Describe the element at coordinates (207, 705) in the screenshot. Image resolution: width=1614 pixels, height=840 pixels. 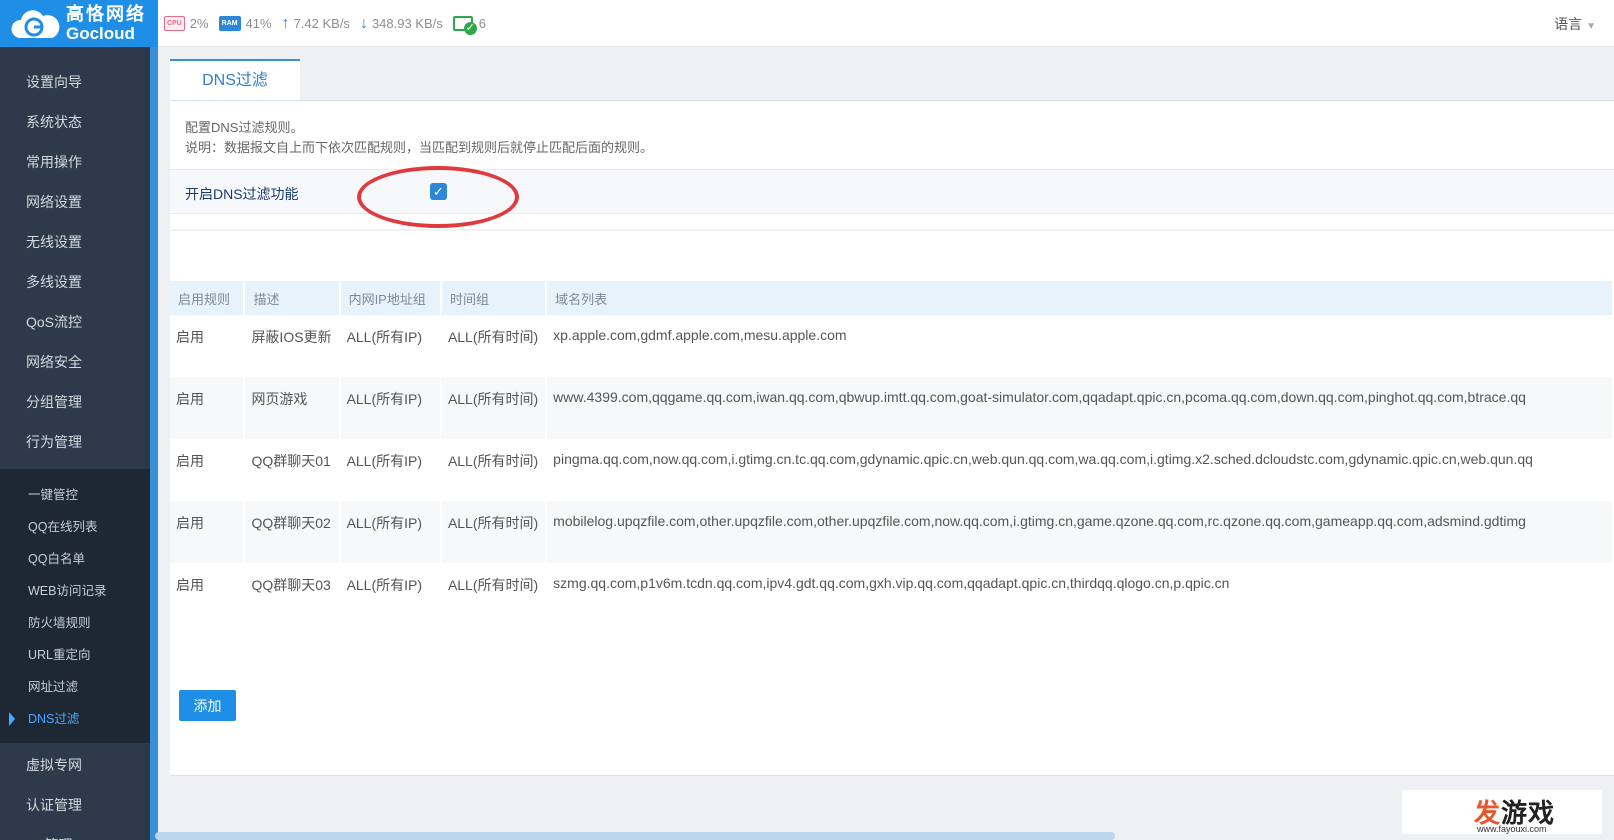
I see `add-rule-button: 添加` at that location.